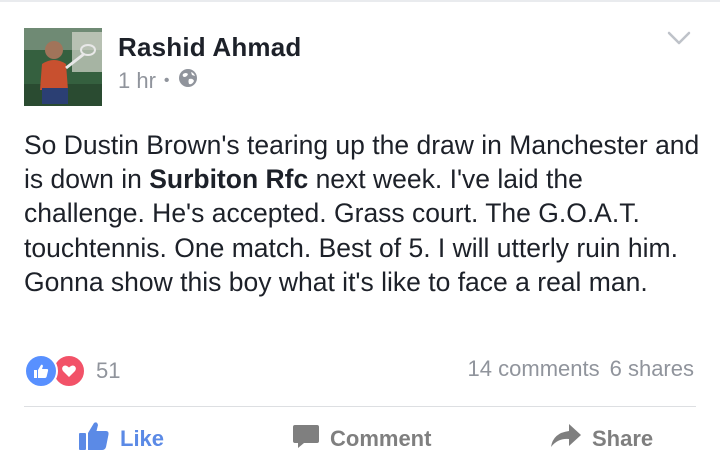 Image resolution: width=720 pixels, height=470 pixels. Describe the element at coordinates (381, 438) in the screenshot. I see `comment-label: Comment` at that location.